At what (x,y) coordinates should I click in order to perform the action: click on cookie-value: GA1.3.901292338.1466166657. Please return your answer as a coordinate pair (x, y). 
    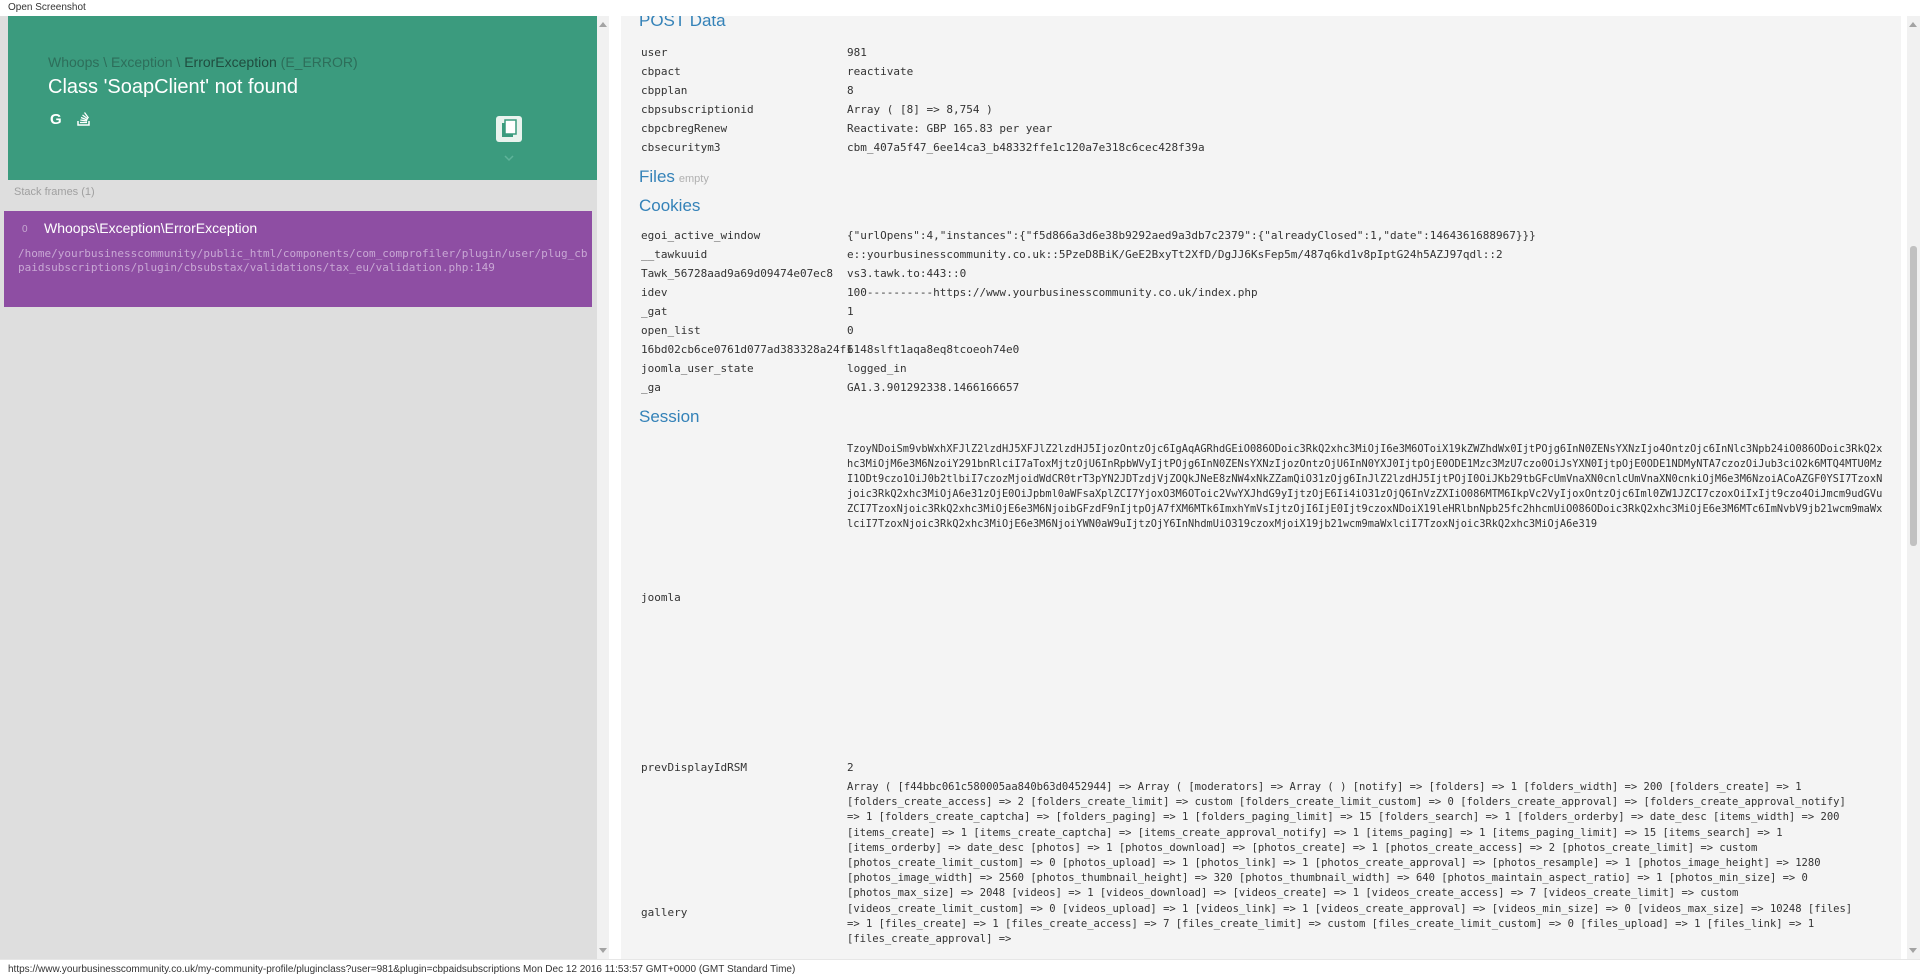
    Looking at the image, I should click on (933, 387).